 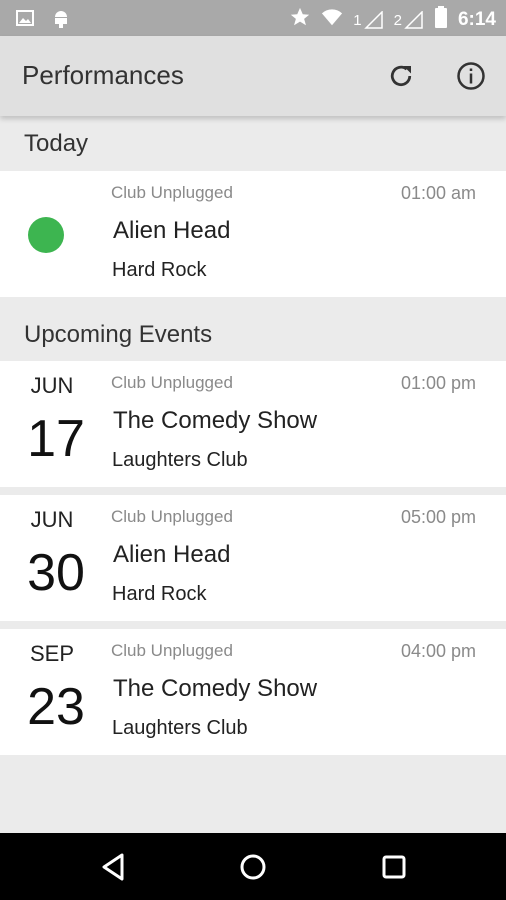 I want to click on home-button, so click(x=253, y=867).